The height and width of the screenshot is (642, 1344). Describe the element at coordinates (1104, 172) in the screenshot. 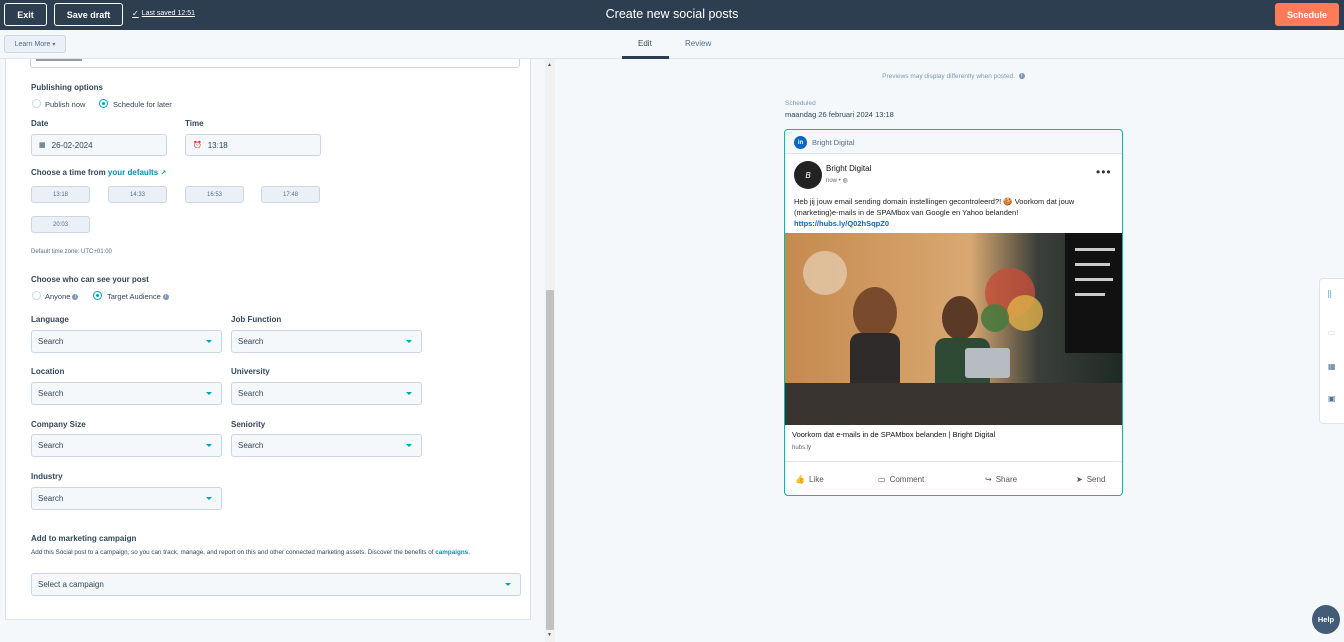

I see `more-options-icon: •••` at that location.